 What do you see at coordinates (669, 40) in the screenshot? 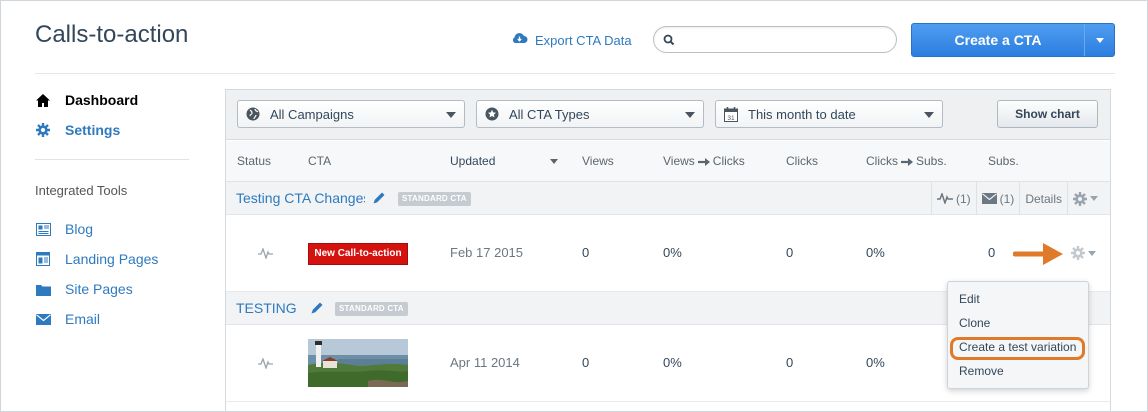
I see `search-icon` at bounding box center [669, 40].